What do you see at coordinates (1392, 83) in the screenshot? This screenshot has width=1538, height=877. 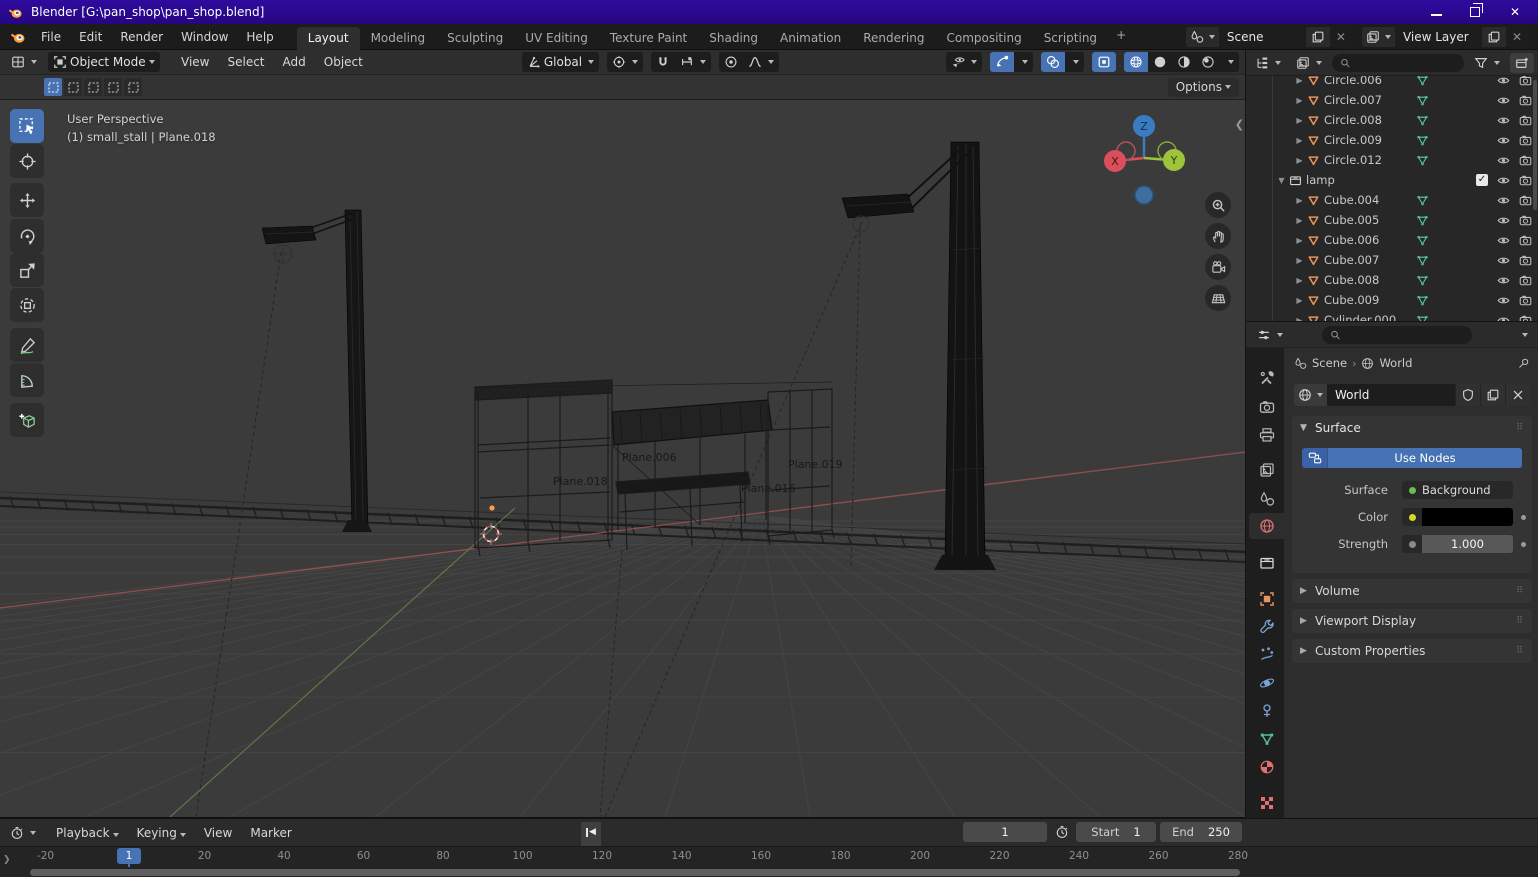 I see `outliner-row: ▶ Circle.006` at bounding box center [1392, 83].